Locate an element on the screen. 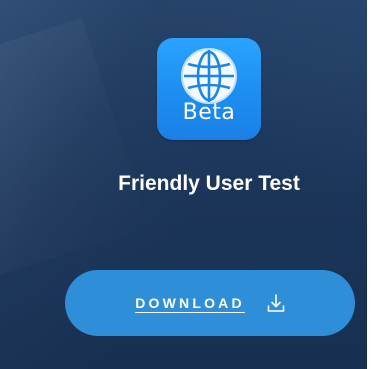 The height and width of the screenshot is (369, 371). download-label: DOWNLOAD is located at coordinates (190, 303).